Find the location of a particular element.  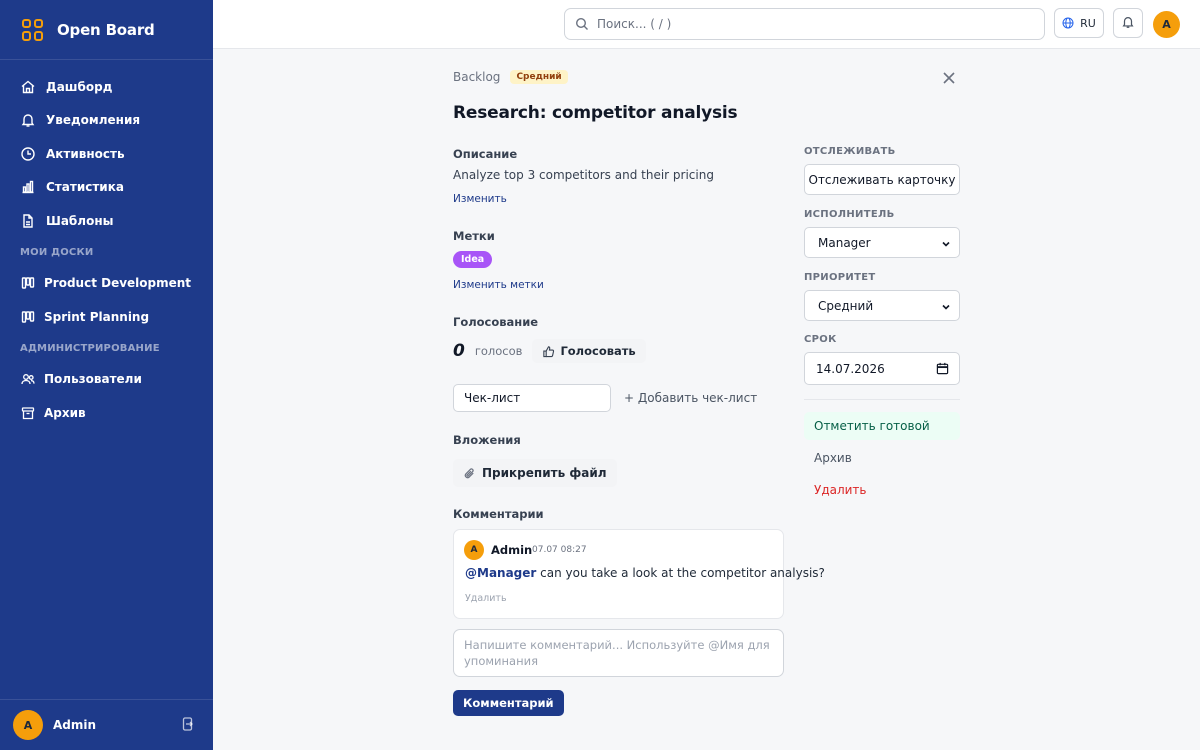

votes-label: голосов is located at coordinates (498, 351).